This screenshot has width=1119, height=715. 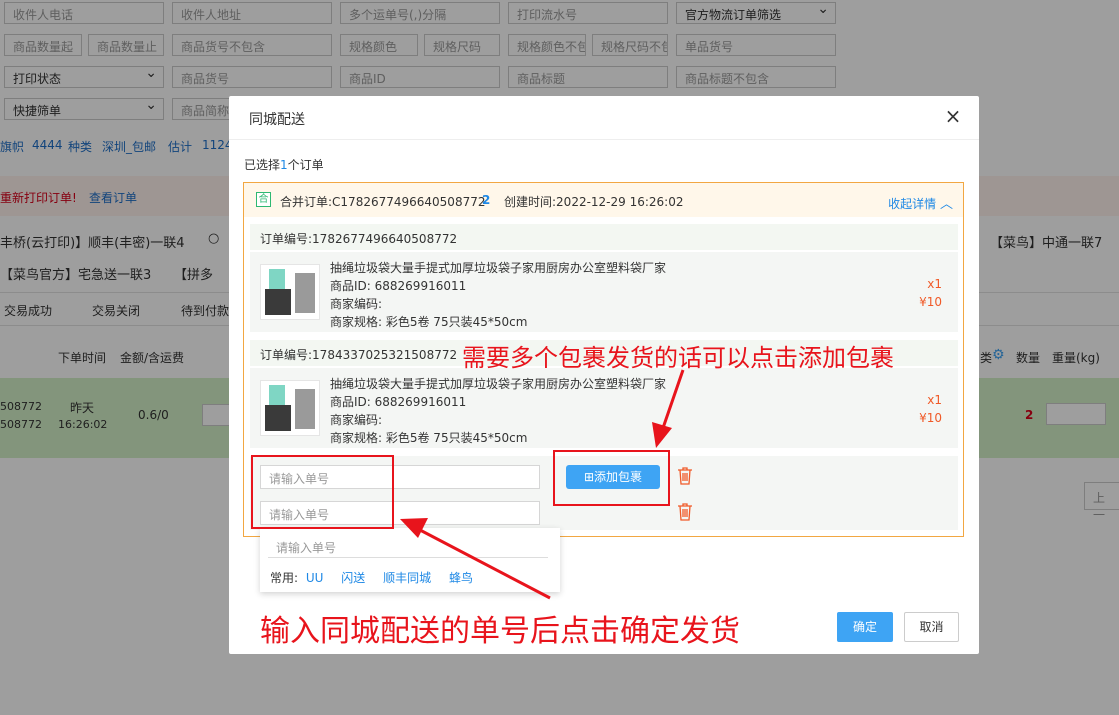 What do you see at coordinates (912, 204) in the screenshot?
I see `collapse-label: 收起详情` at bounding box center [912, 204].